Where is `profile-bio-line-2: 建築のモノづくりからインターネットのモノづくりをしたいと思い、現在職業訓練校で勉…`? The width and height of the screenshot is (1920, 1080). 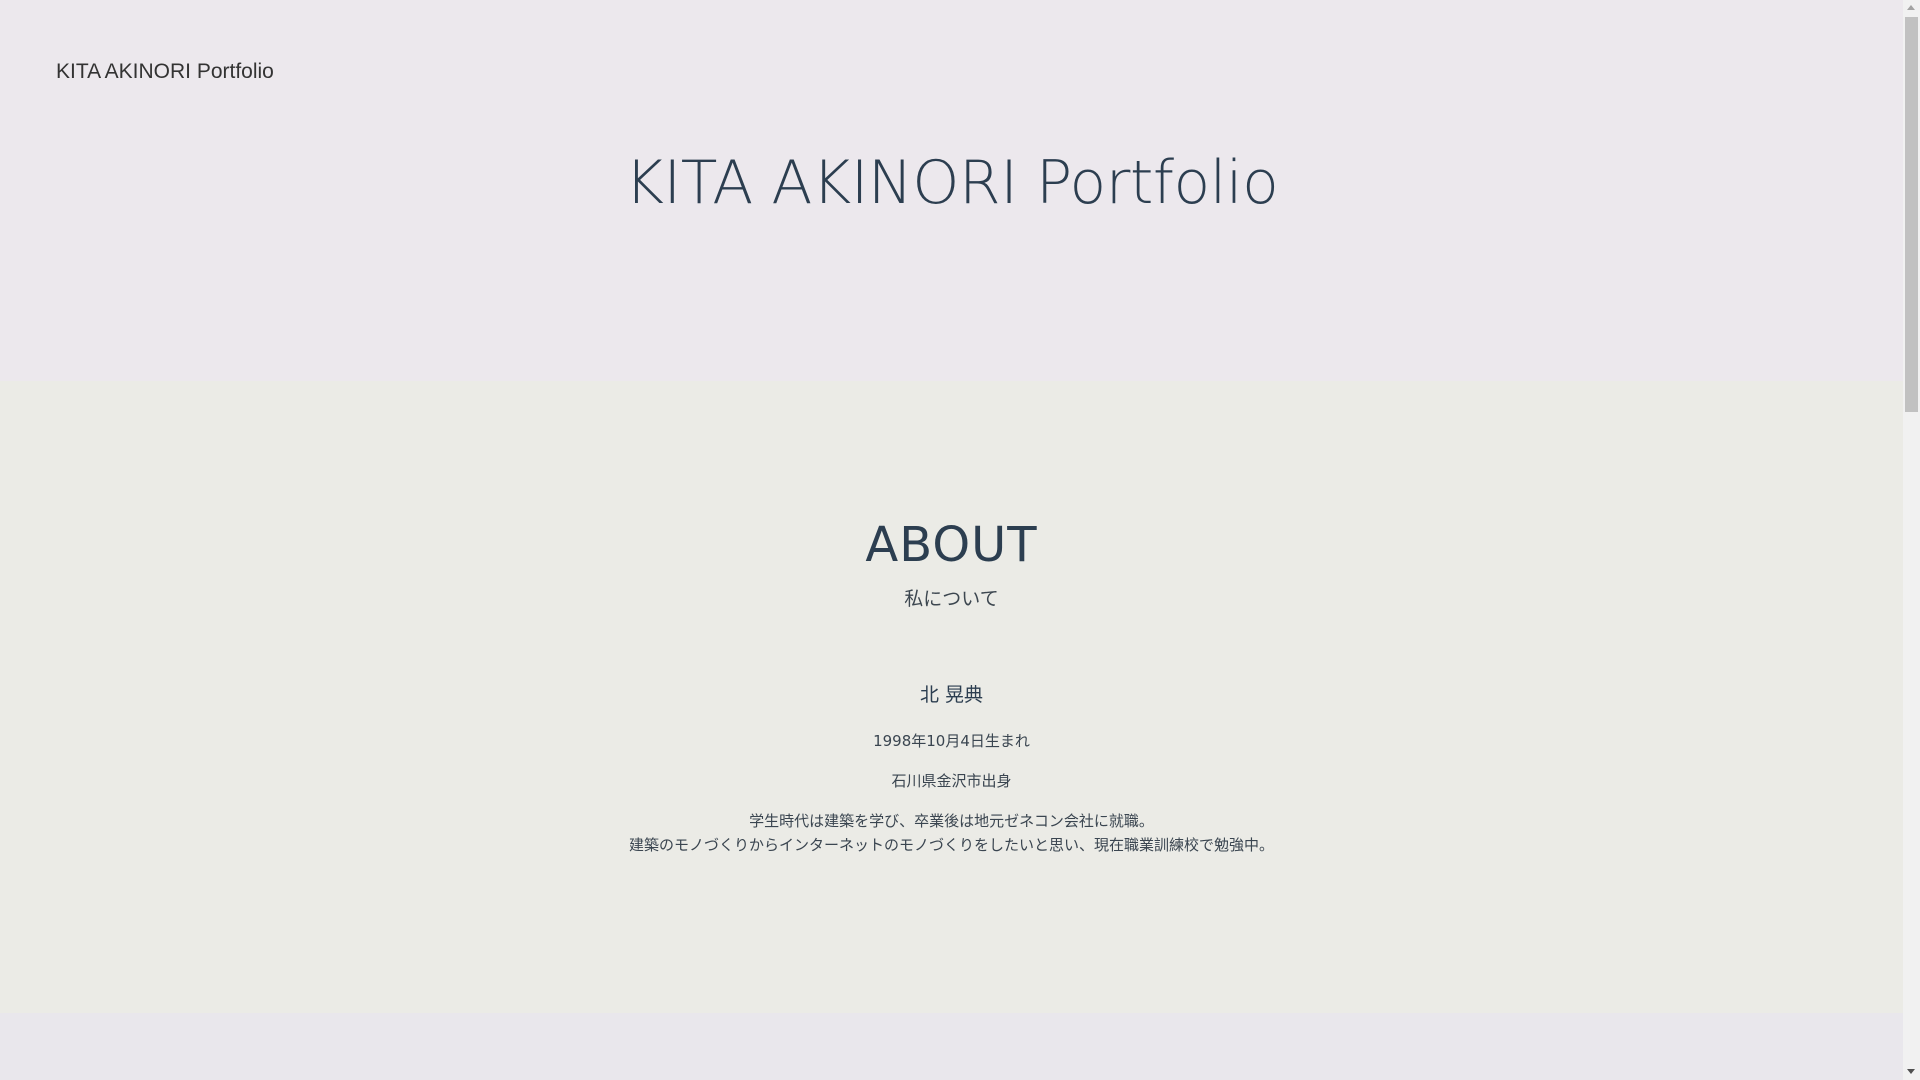
profile-bio-line-2: 建築のモノづくりからインターネットのモノづくりをしたいと思い、現在職業訓練校で勉… is located at coordinates (951, 845).